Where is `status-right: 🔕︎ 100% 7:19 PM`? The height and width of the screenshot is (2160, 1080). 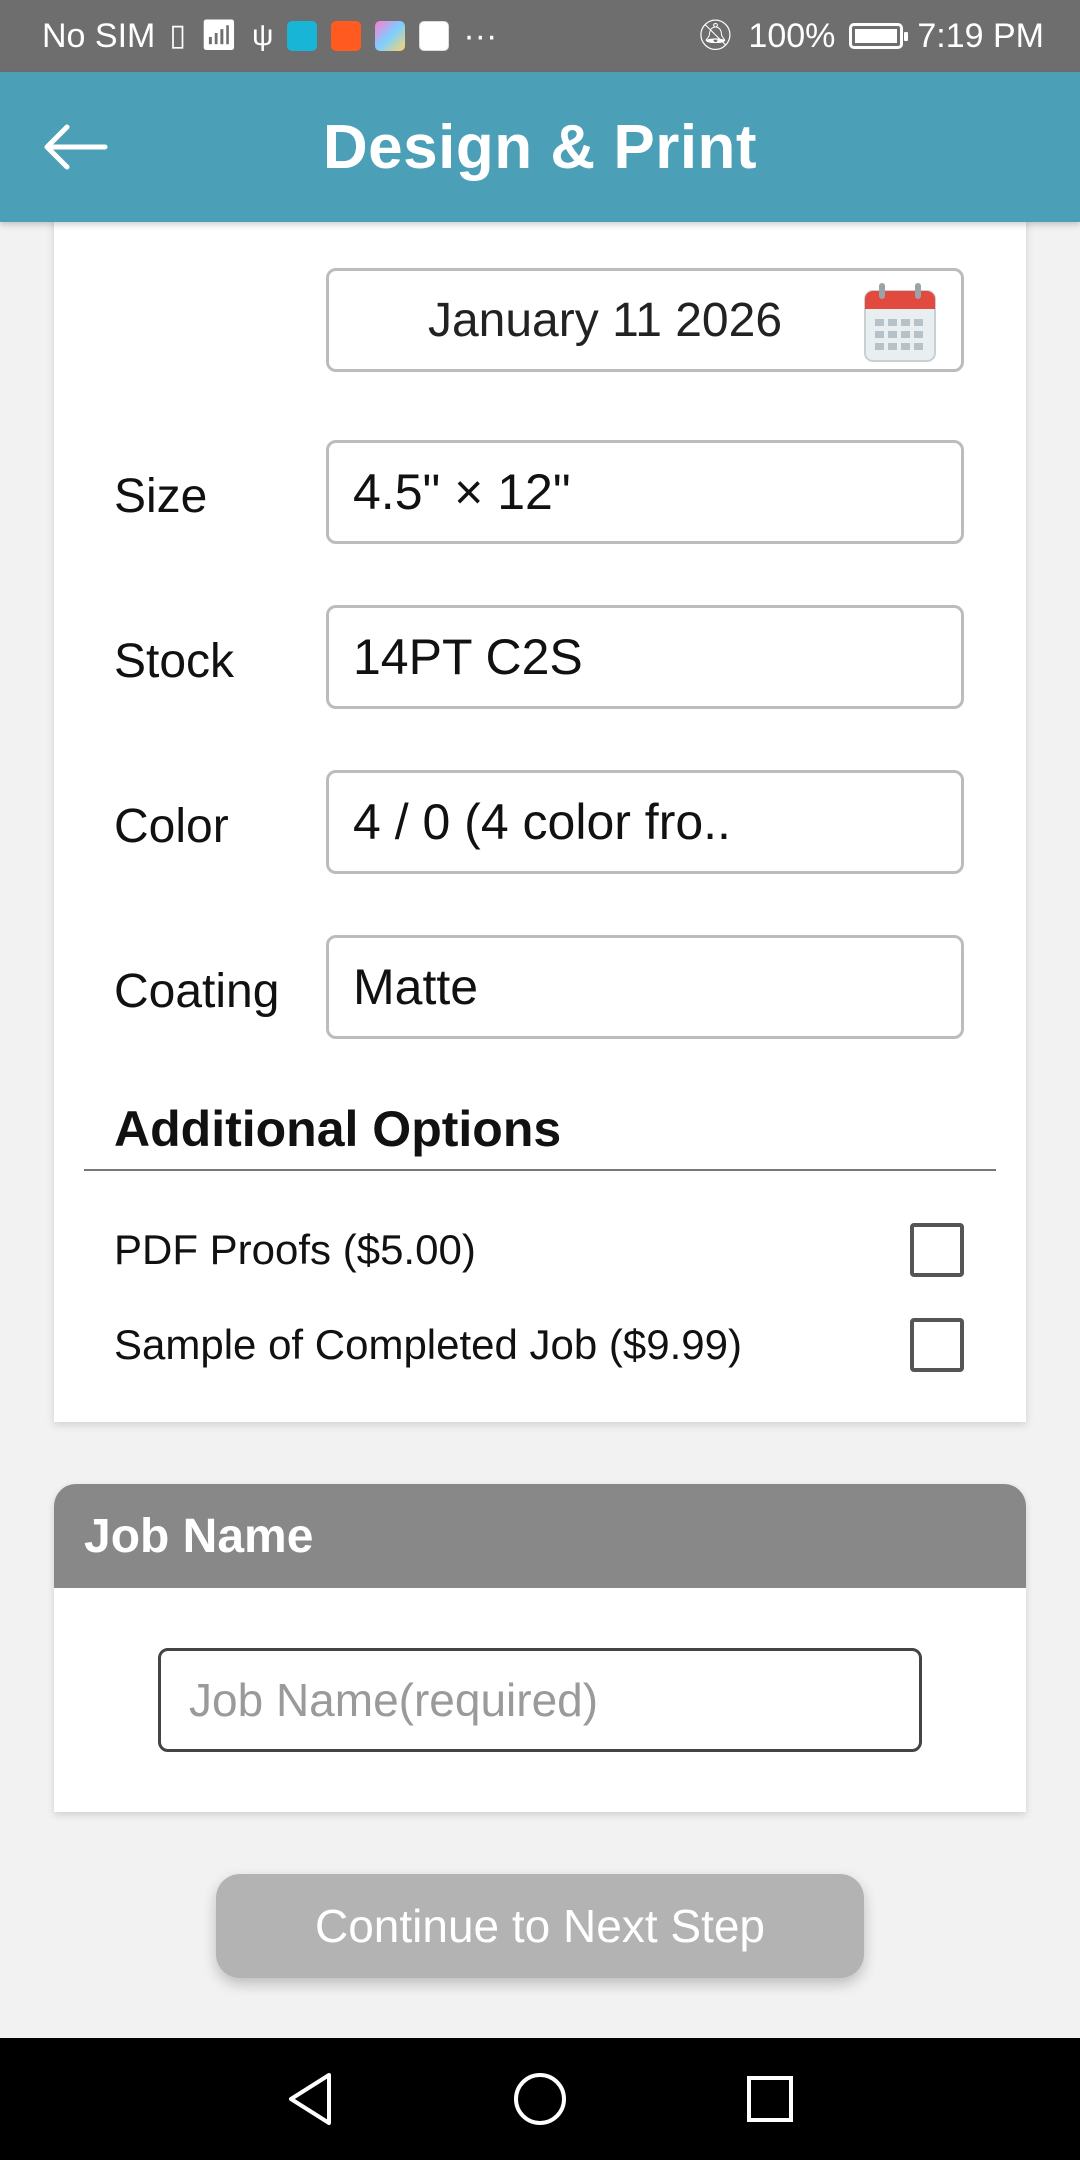
status-right: 🔕︎ 100% 7:19 PM is located at coordinates (870, 36).